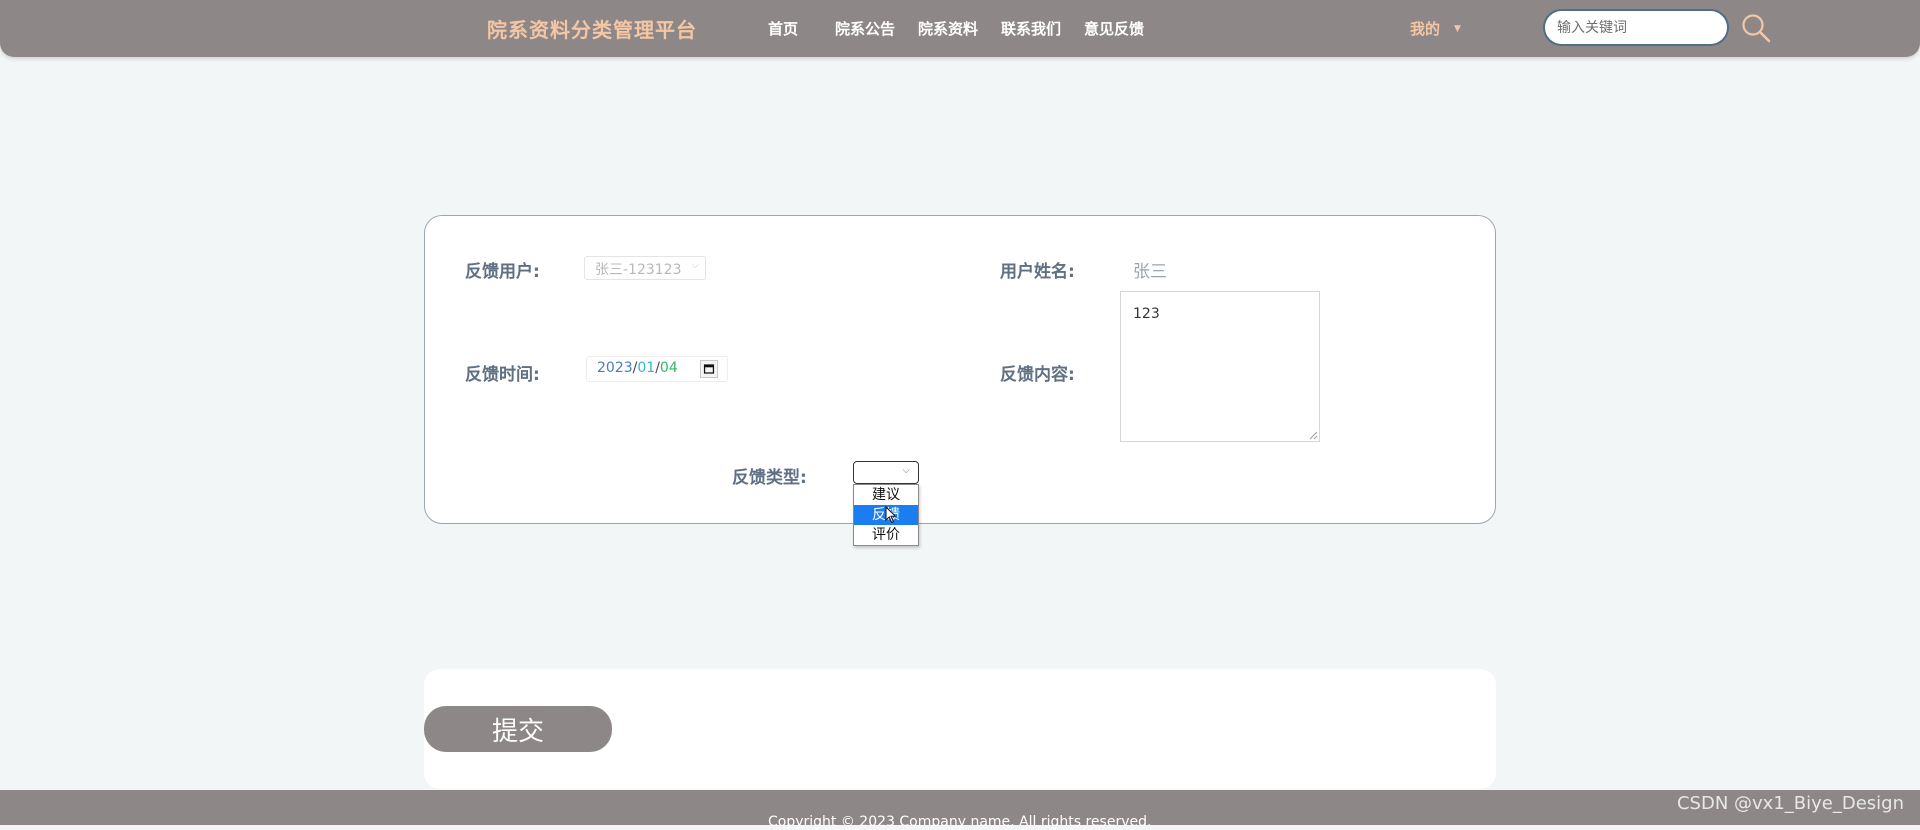 The height and width of the screenshot is (830, 1920). I want to click on nav-contact: 联系我们, so click(1031, 28).